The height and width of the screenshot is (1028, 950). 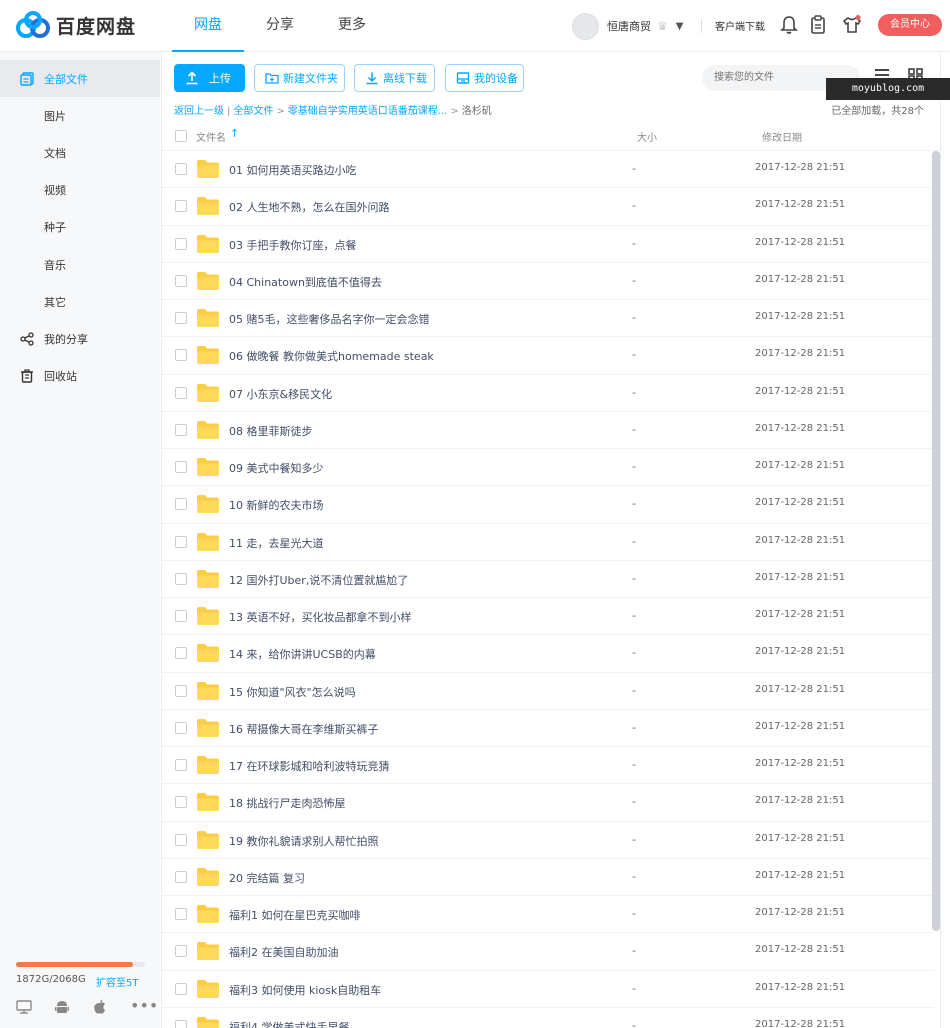 What do you see at coordinates (789, 25) in the screenshot?
I see `bell-icon` at bounding box center [789, 25].